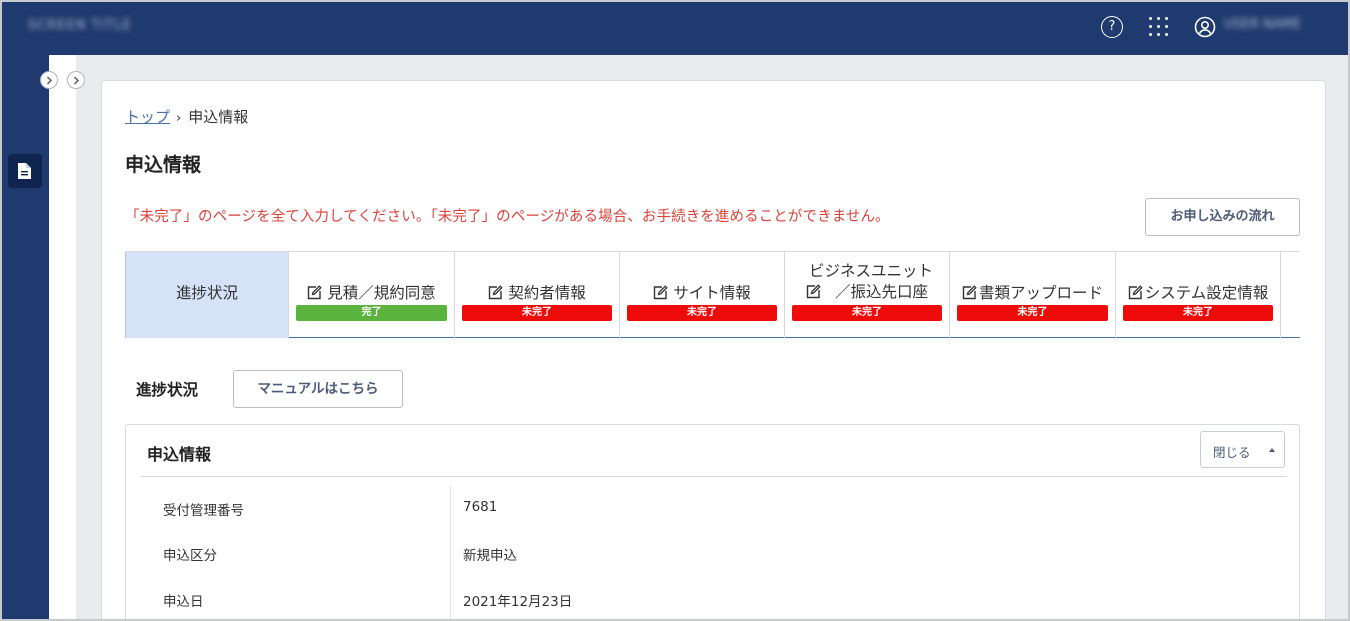  What do you see at coordinates (49, 80) in the screenshot?
I see `sidebar-expand-chevron-right-icon` at bounding box center [49, 80].